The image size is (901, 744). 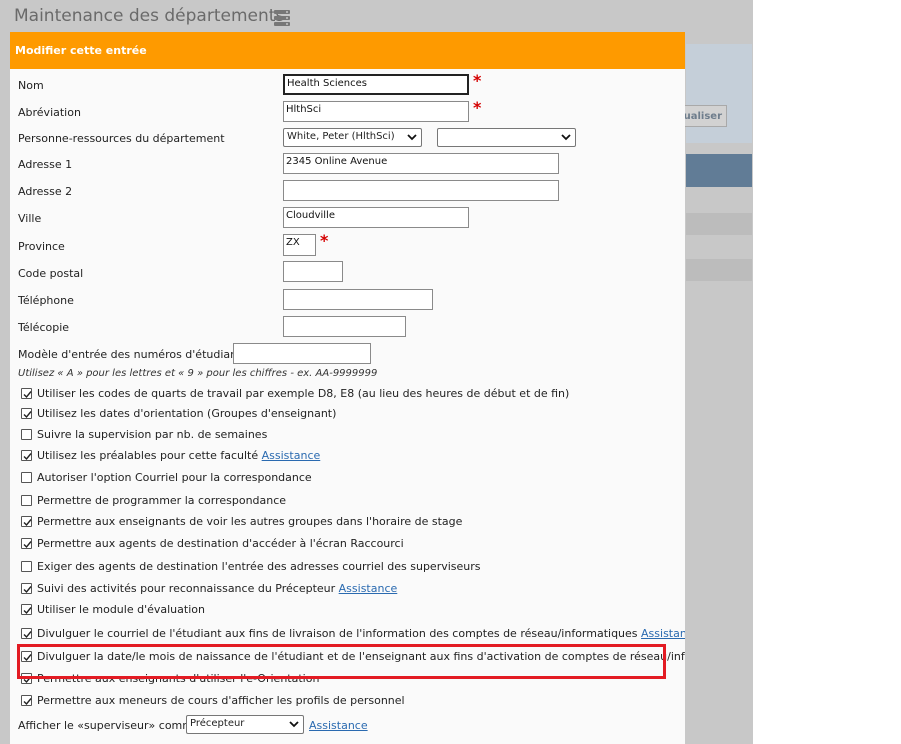 I want to click on background-panel, so click(x=719, y=93).